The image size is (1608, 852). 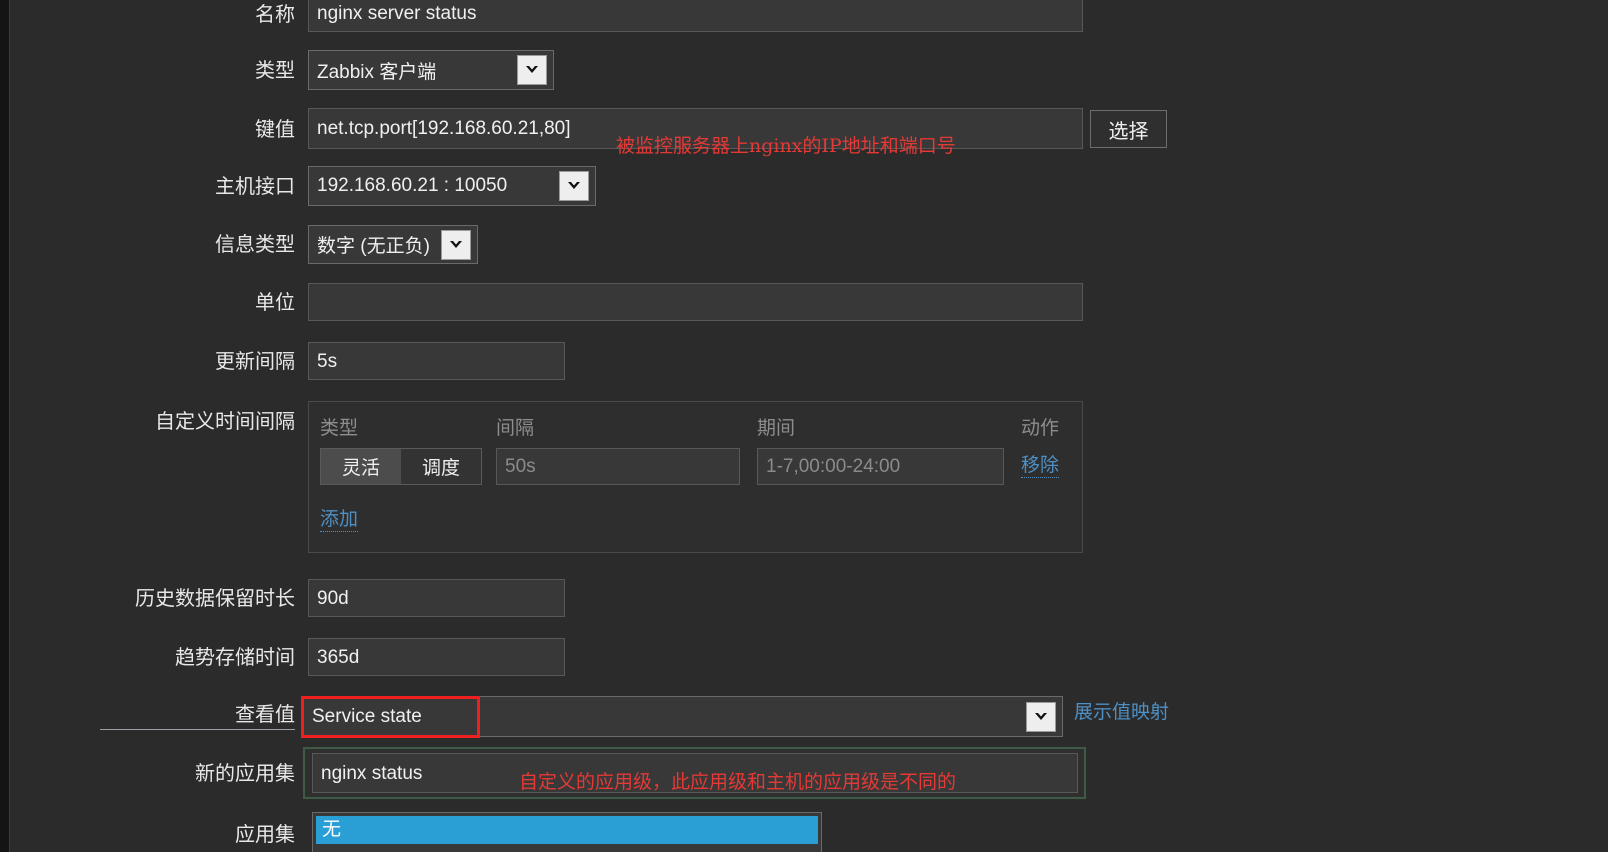 I want to click on trends-input: 365d, so click(x=436, y=657).